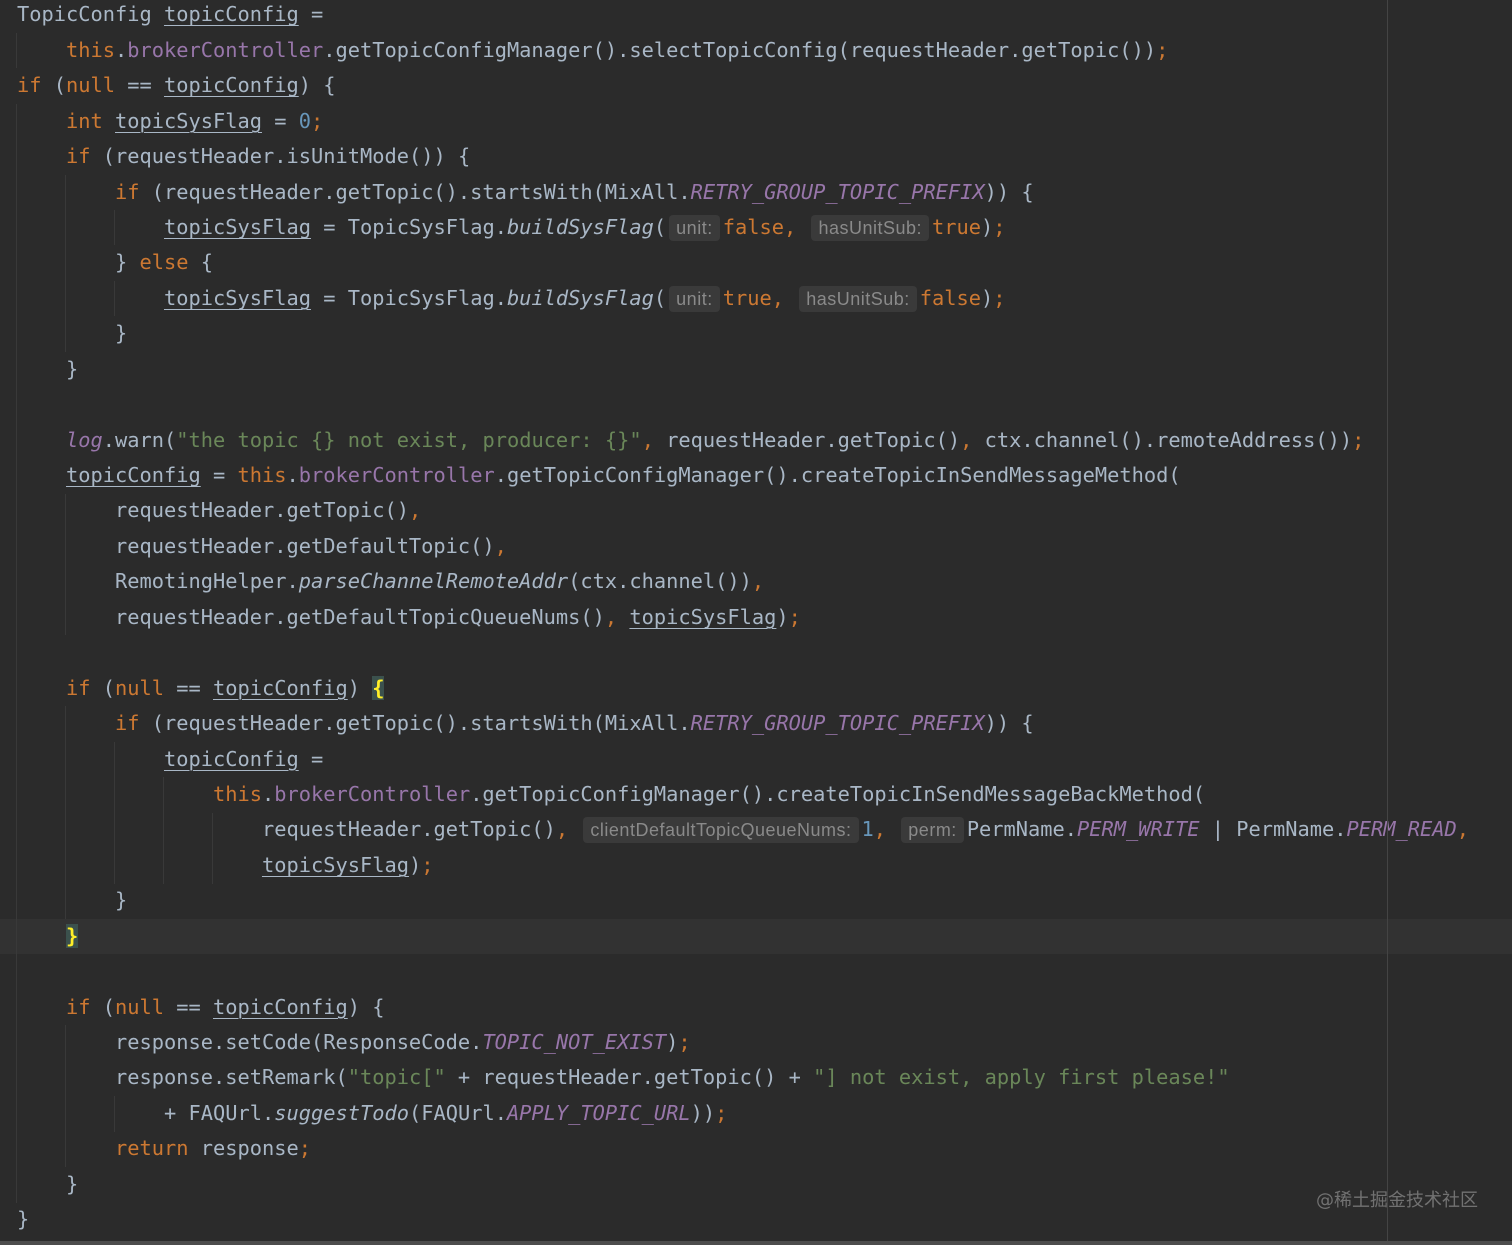  What do you see at coordinates (433, 581) in the screenshot?
I see `static-method-token: parseChannelRemoteAddr` at bounding box center [433, 581].